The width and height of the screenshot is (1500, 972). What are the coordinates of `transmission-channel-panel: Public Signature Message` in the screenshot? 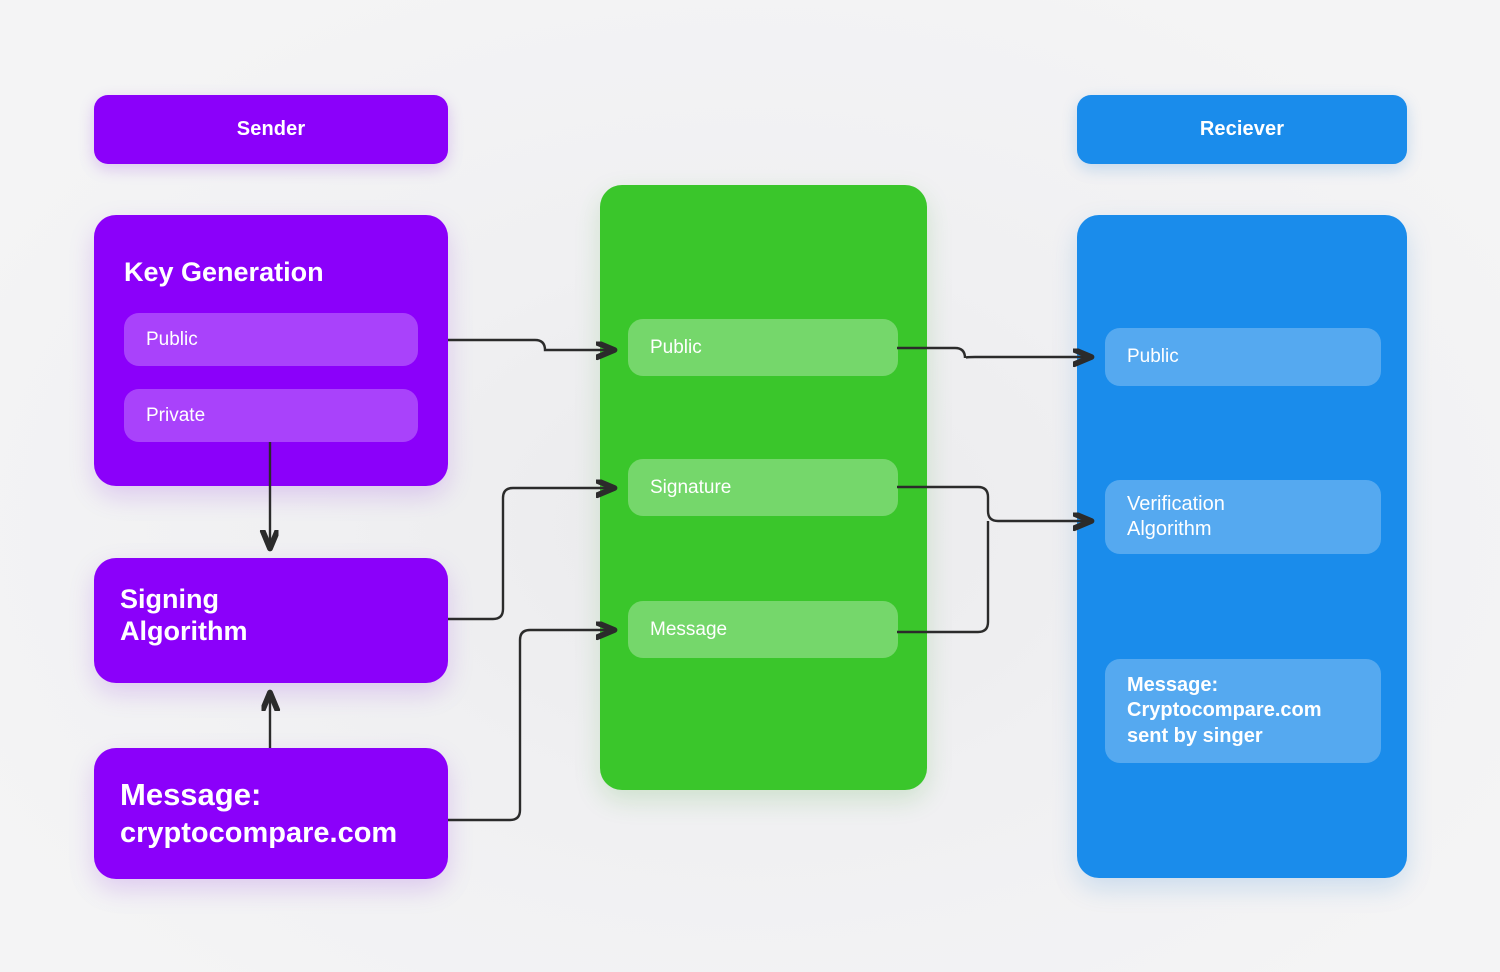 It's located at (763, 487).